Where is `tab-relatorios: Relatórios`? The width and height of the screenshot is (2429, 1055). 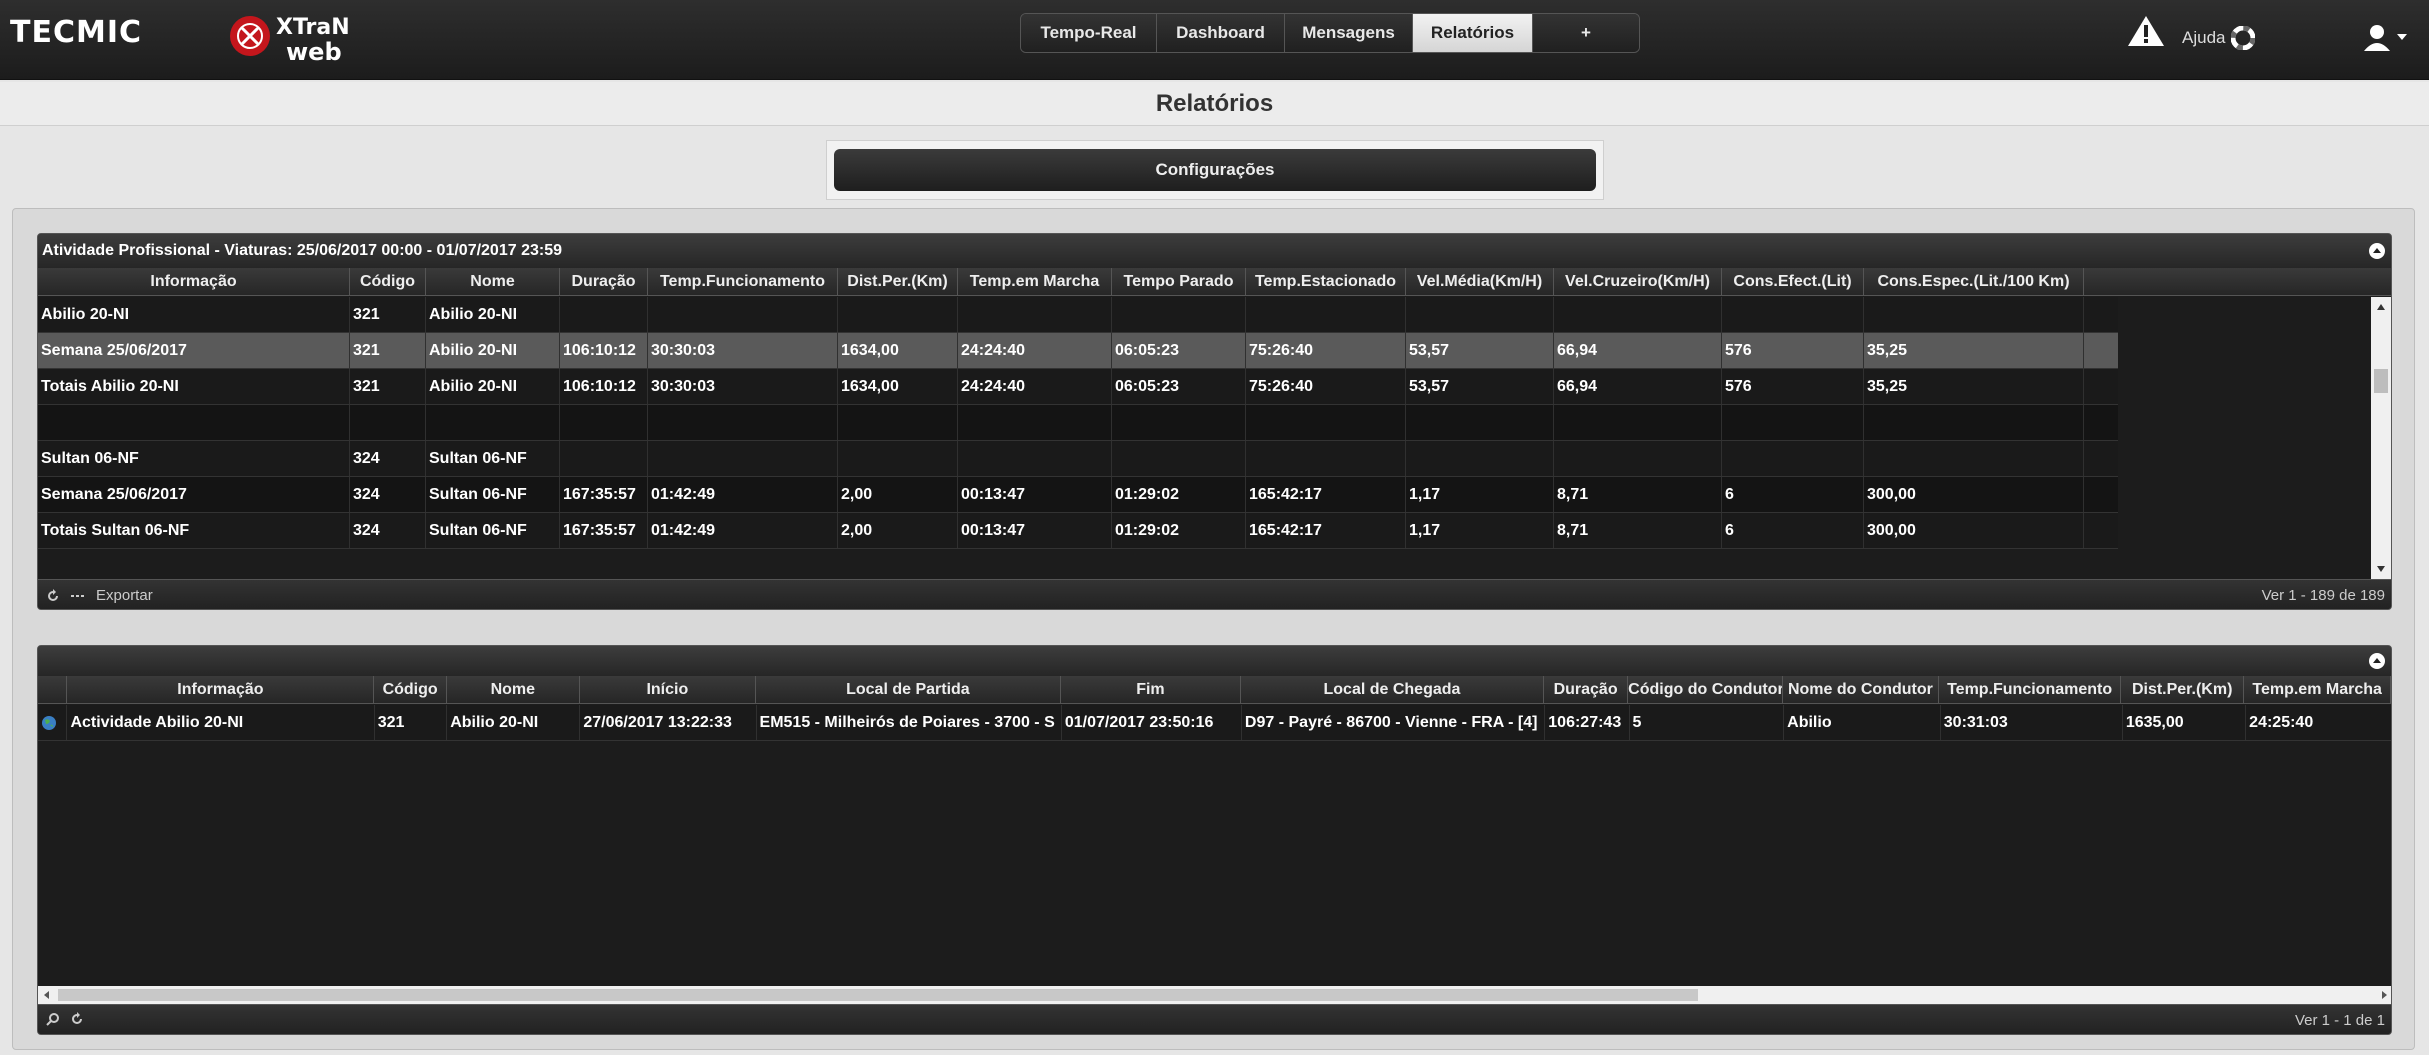 tab-relatorios: Relatórios is located at coordinates (1473, 33).